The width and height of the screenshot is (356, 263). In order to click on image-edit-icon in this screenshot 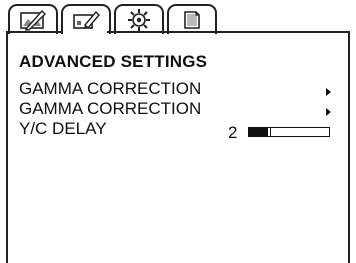, I will do `click(86, 20)`.